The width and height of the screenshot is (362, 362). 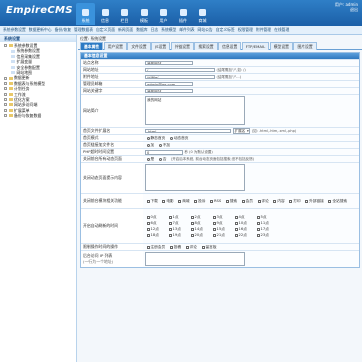 I want to click on submenu-link: 数据更新中心, so click(x=40, y=30).